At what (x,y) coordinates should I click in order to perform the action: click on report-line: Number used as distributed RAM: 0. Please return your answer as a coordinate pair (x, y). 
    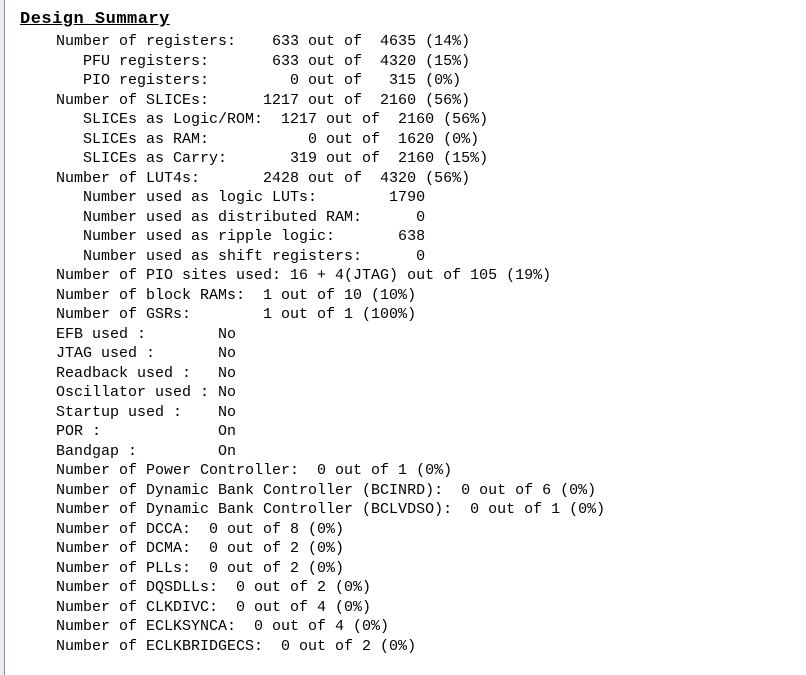
    Looking at the image, I should click on (223, 217).